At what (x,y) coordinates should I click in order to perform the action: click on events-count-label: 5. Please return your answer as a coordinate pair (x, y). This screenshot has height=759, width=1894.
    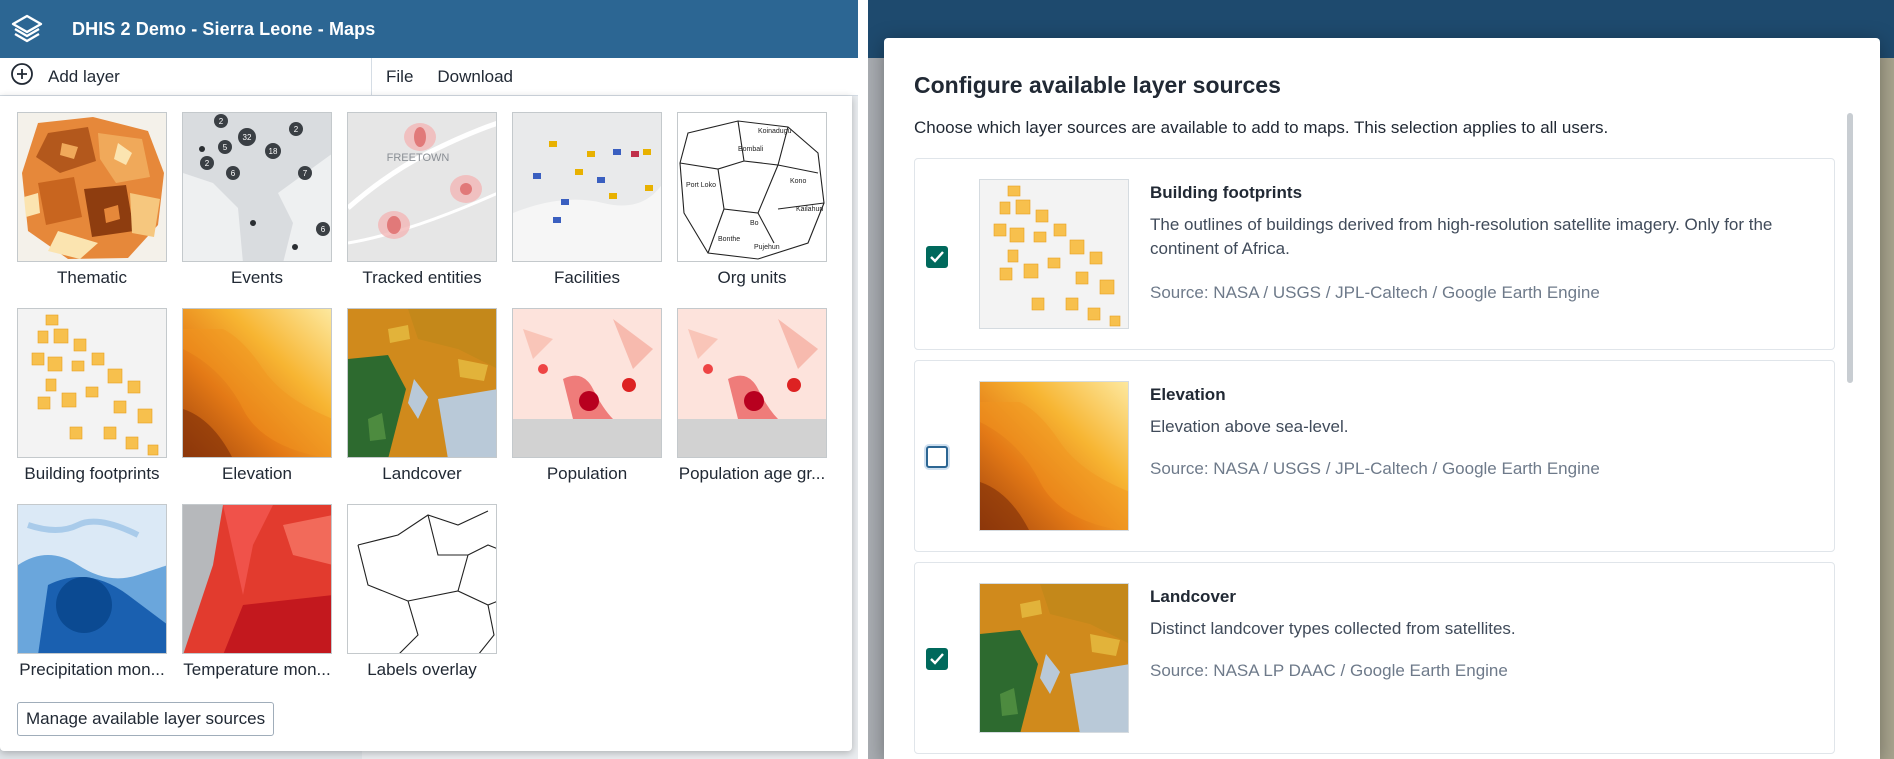
    Looking at the image, I should click on (225, 147).